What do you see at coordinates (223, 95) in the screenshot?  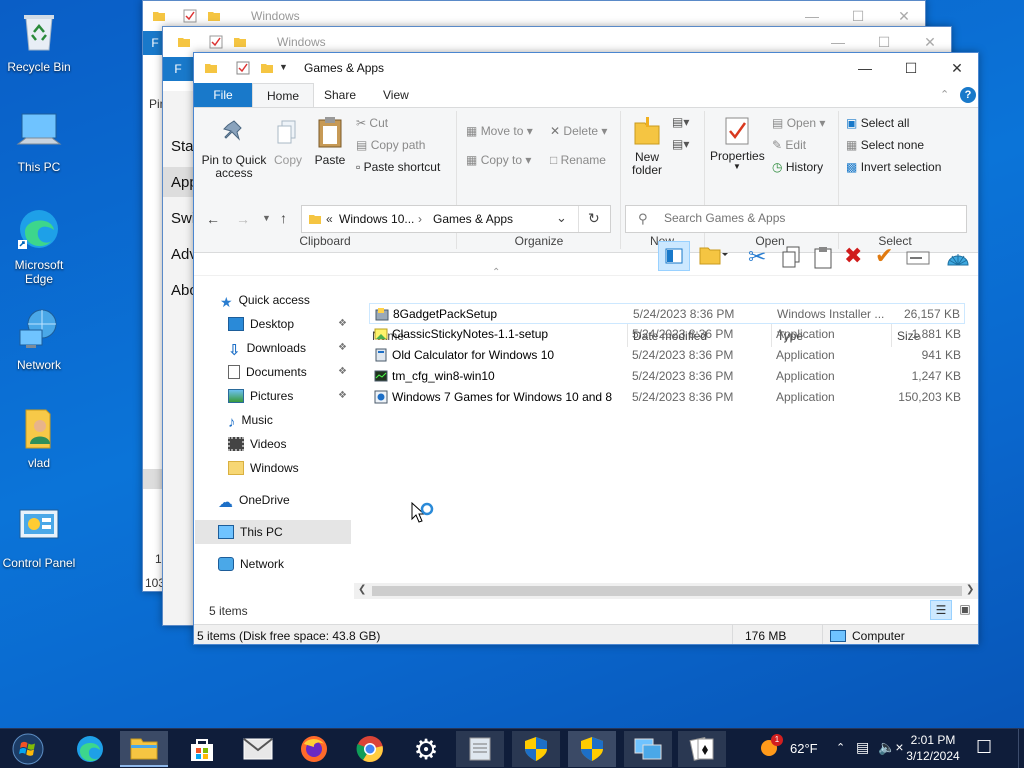 I see `tab-file: File` at bounding box center [223, 95].